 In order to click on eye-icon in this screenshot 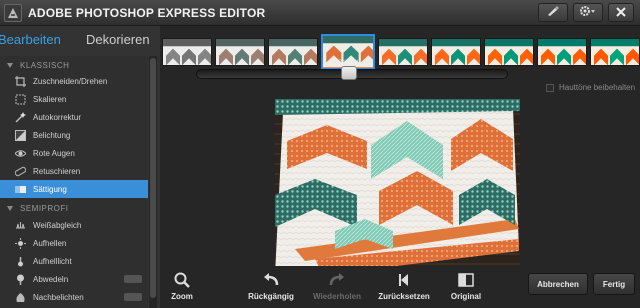, I will do `click(20, 153)`.